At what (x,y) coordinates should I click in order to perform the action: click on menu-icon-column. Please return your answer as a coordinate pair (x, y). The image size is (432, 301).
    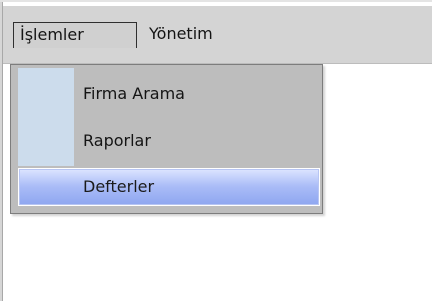
    Looking at the image, I should click on (46, 117).